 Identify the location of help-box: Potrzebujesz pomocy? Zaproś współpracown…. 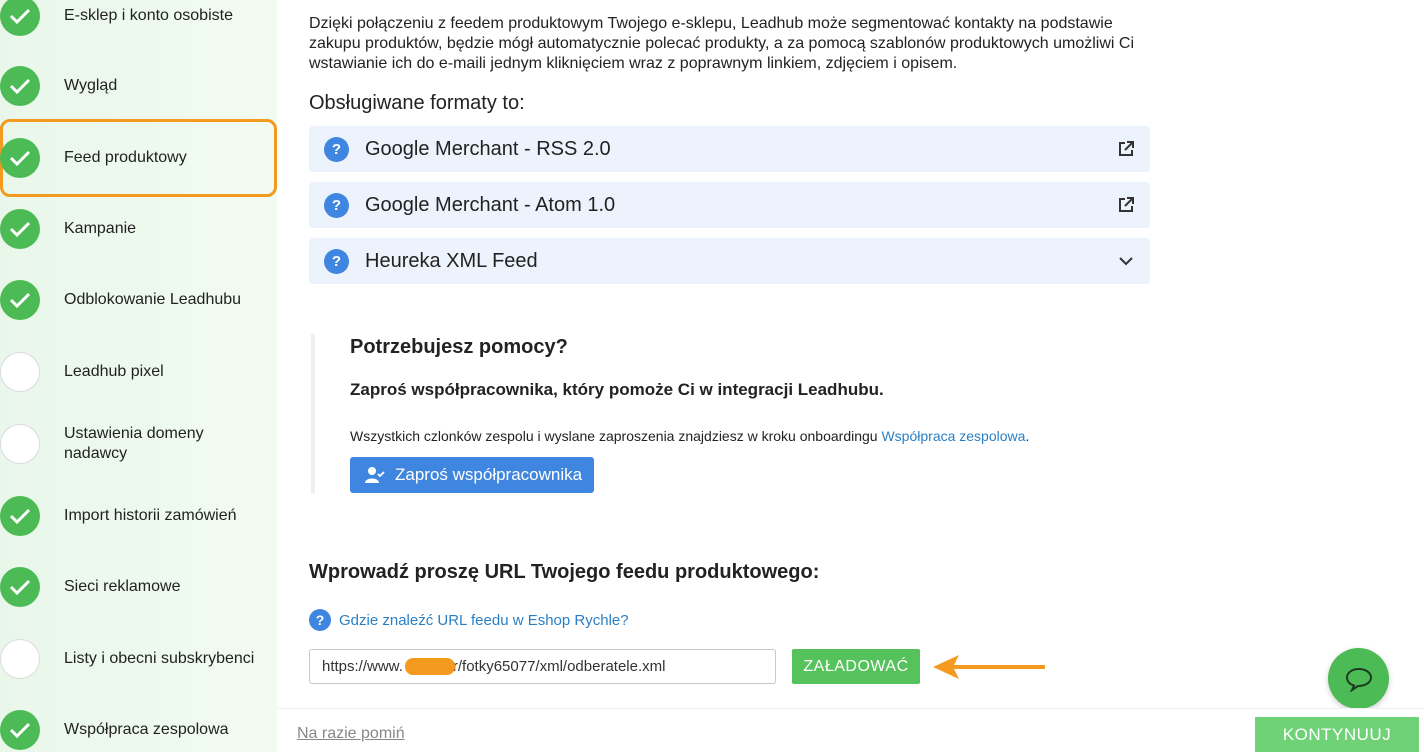
(691, 414).